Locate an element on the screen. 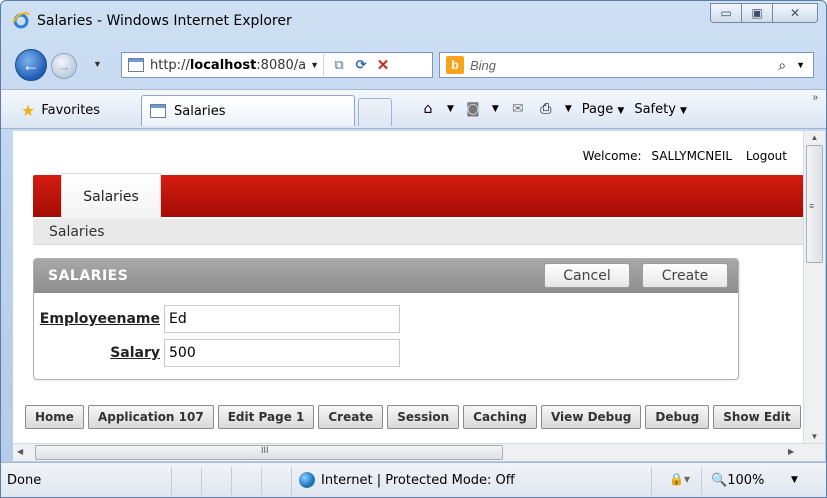 This screenshot has height=498, width=827. zoom-value: 100% is located at coordinates (746, 480).